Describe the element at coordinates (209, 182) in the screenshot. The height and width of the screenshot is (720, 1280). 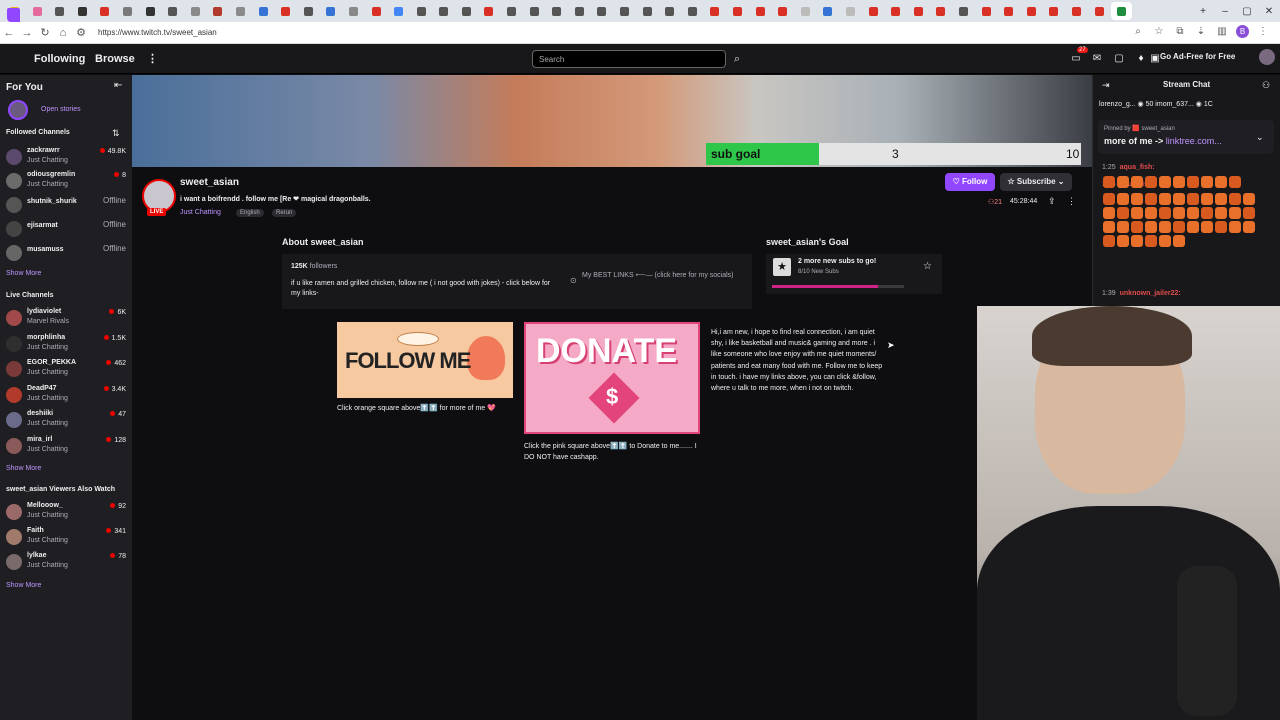
I see `channel-name: sweet_asian` at that location.